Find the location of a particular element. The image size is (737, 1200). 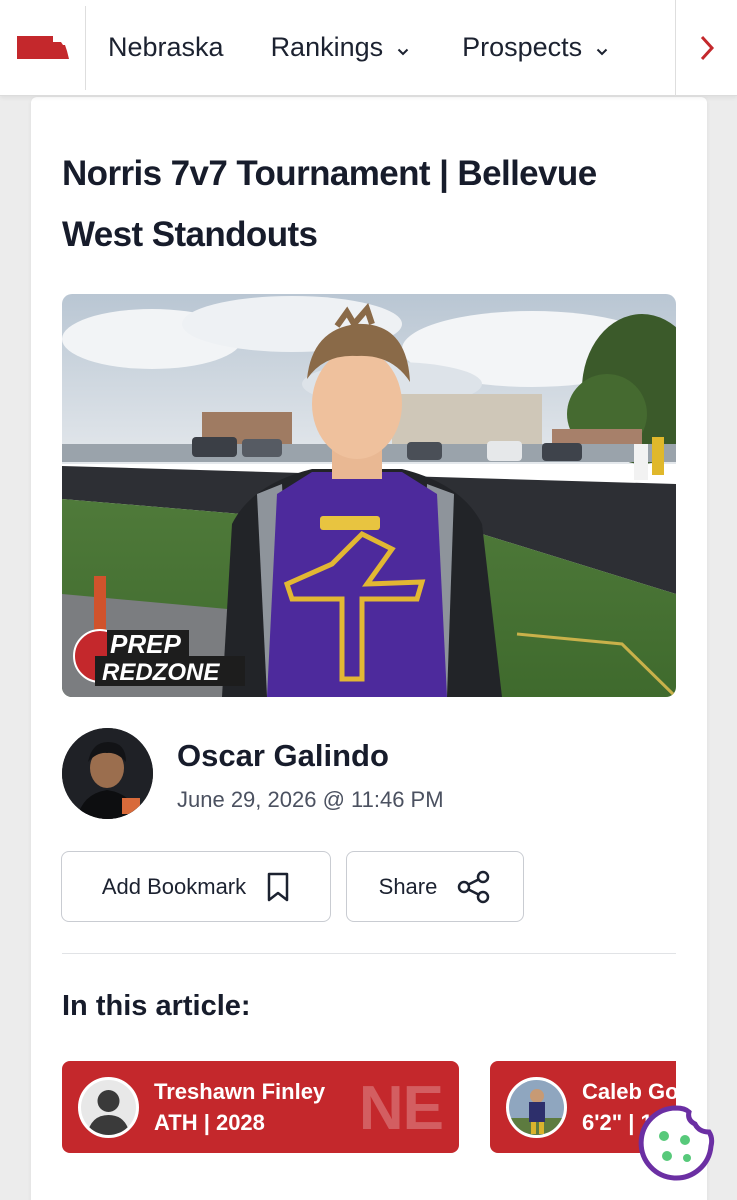

nav-nebraska-label: Nebraska is located at coordinates (166, 47).